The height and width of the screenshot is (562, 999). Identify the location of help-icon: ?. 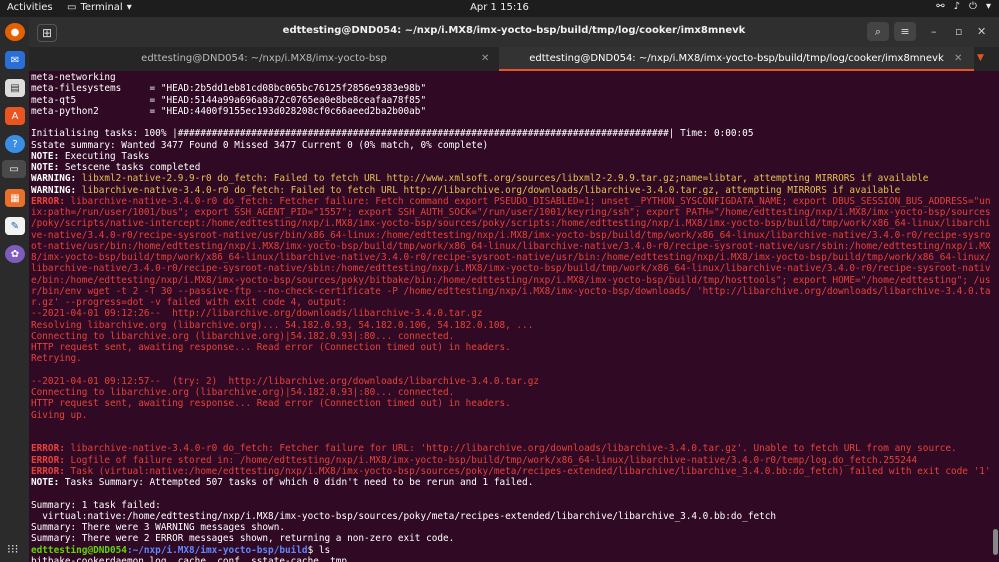
(15, 144).